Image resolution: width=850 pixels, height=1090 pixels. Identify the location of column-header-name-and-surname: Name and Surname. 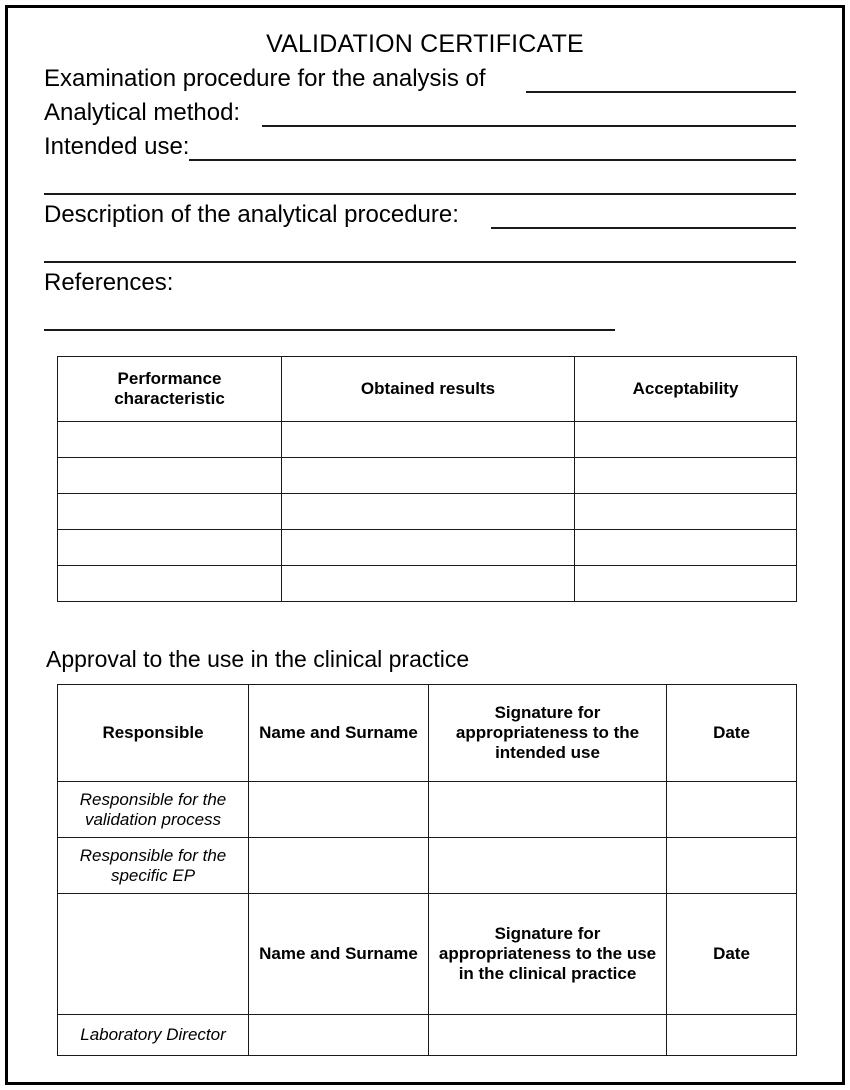
(338, 733).